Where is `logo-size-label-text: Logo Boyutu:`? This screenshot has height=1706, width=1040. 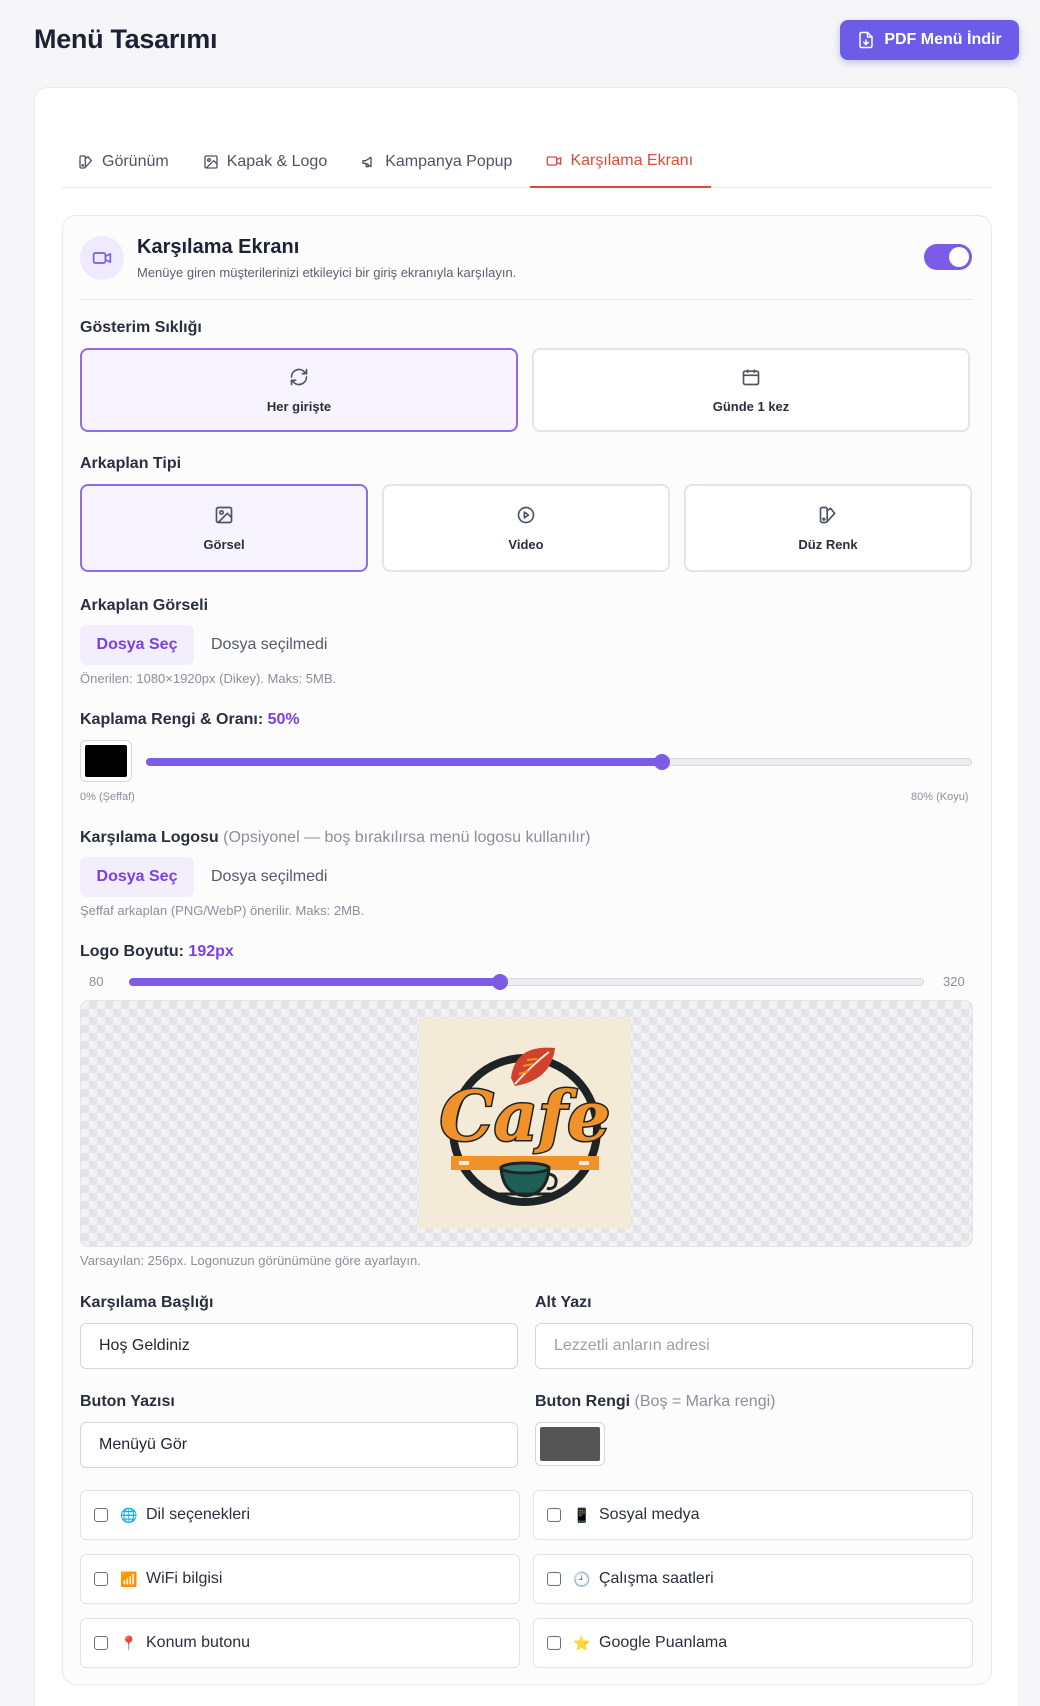 logo-size-label-text: Logo Boyutu: is located at coordinates (132, 951).